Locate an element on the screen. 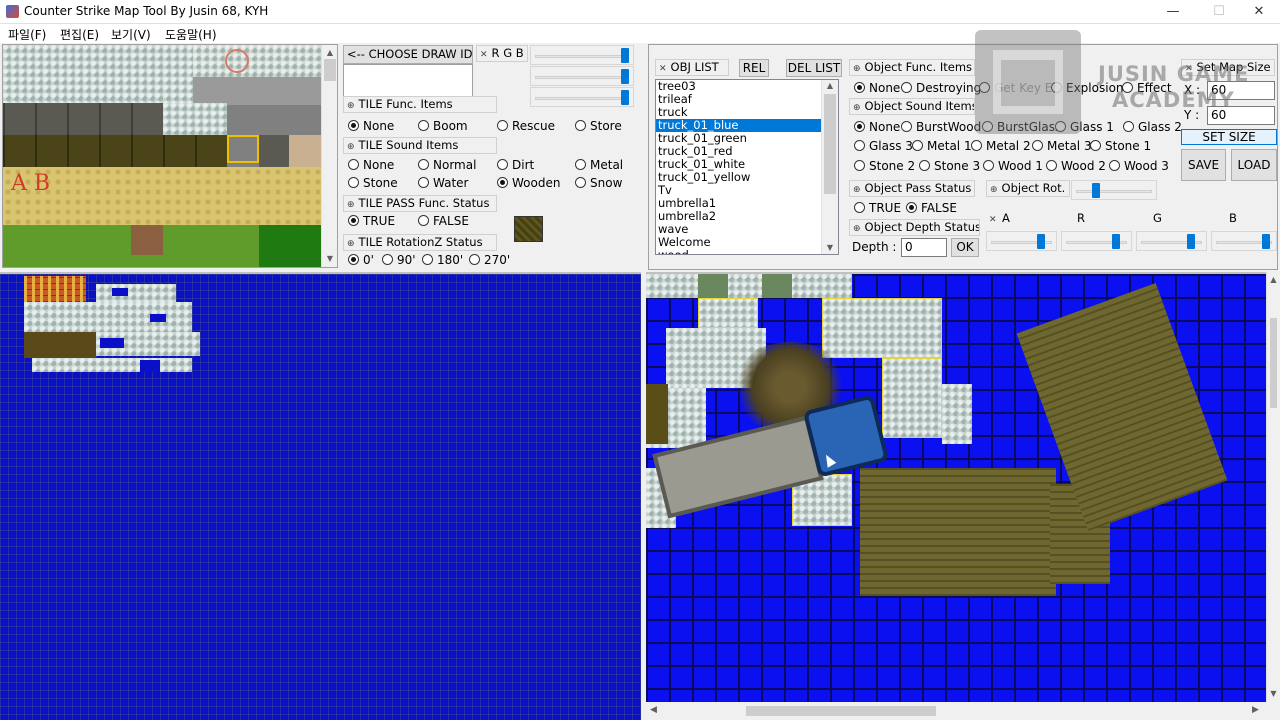  obj-red-slider is located at coordinates (1096, 241).